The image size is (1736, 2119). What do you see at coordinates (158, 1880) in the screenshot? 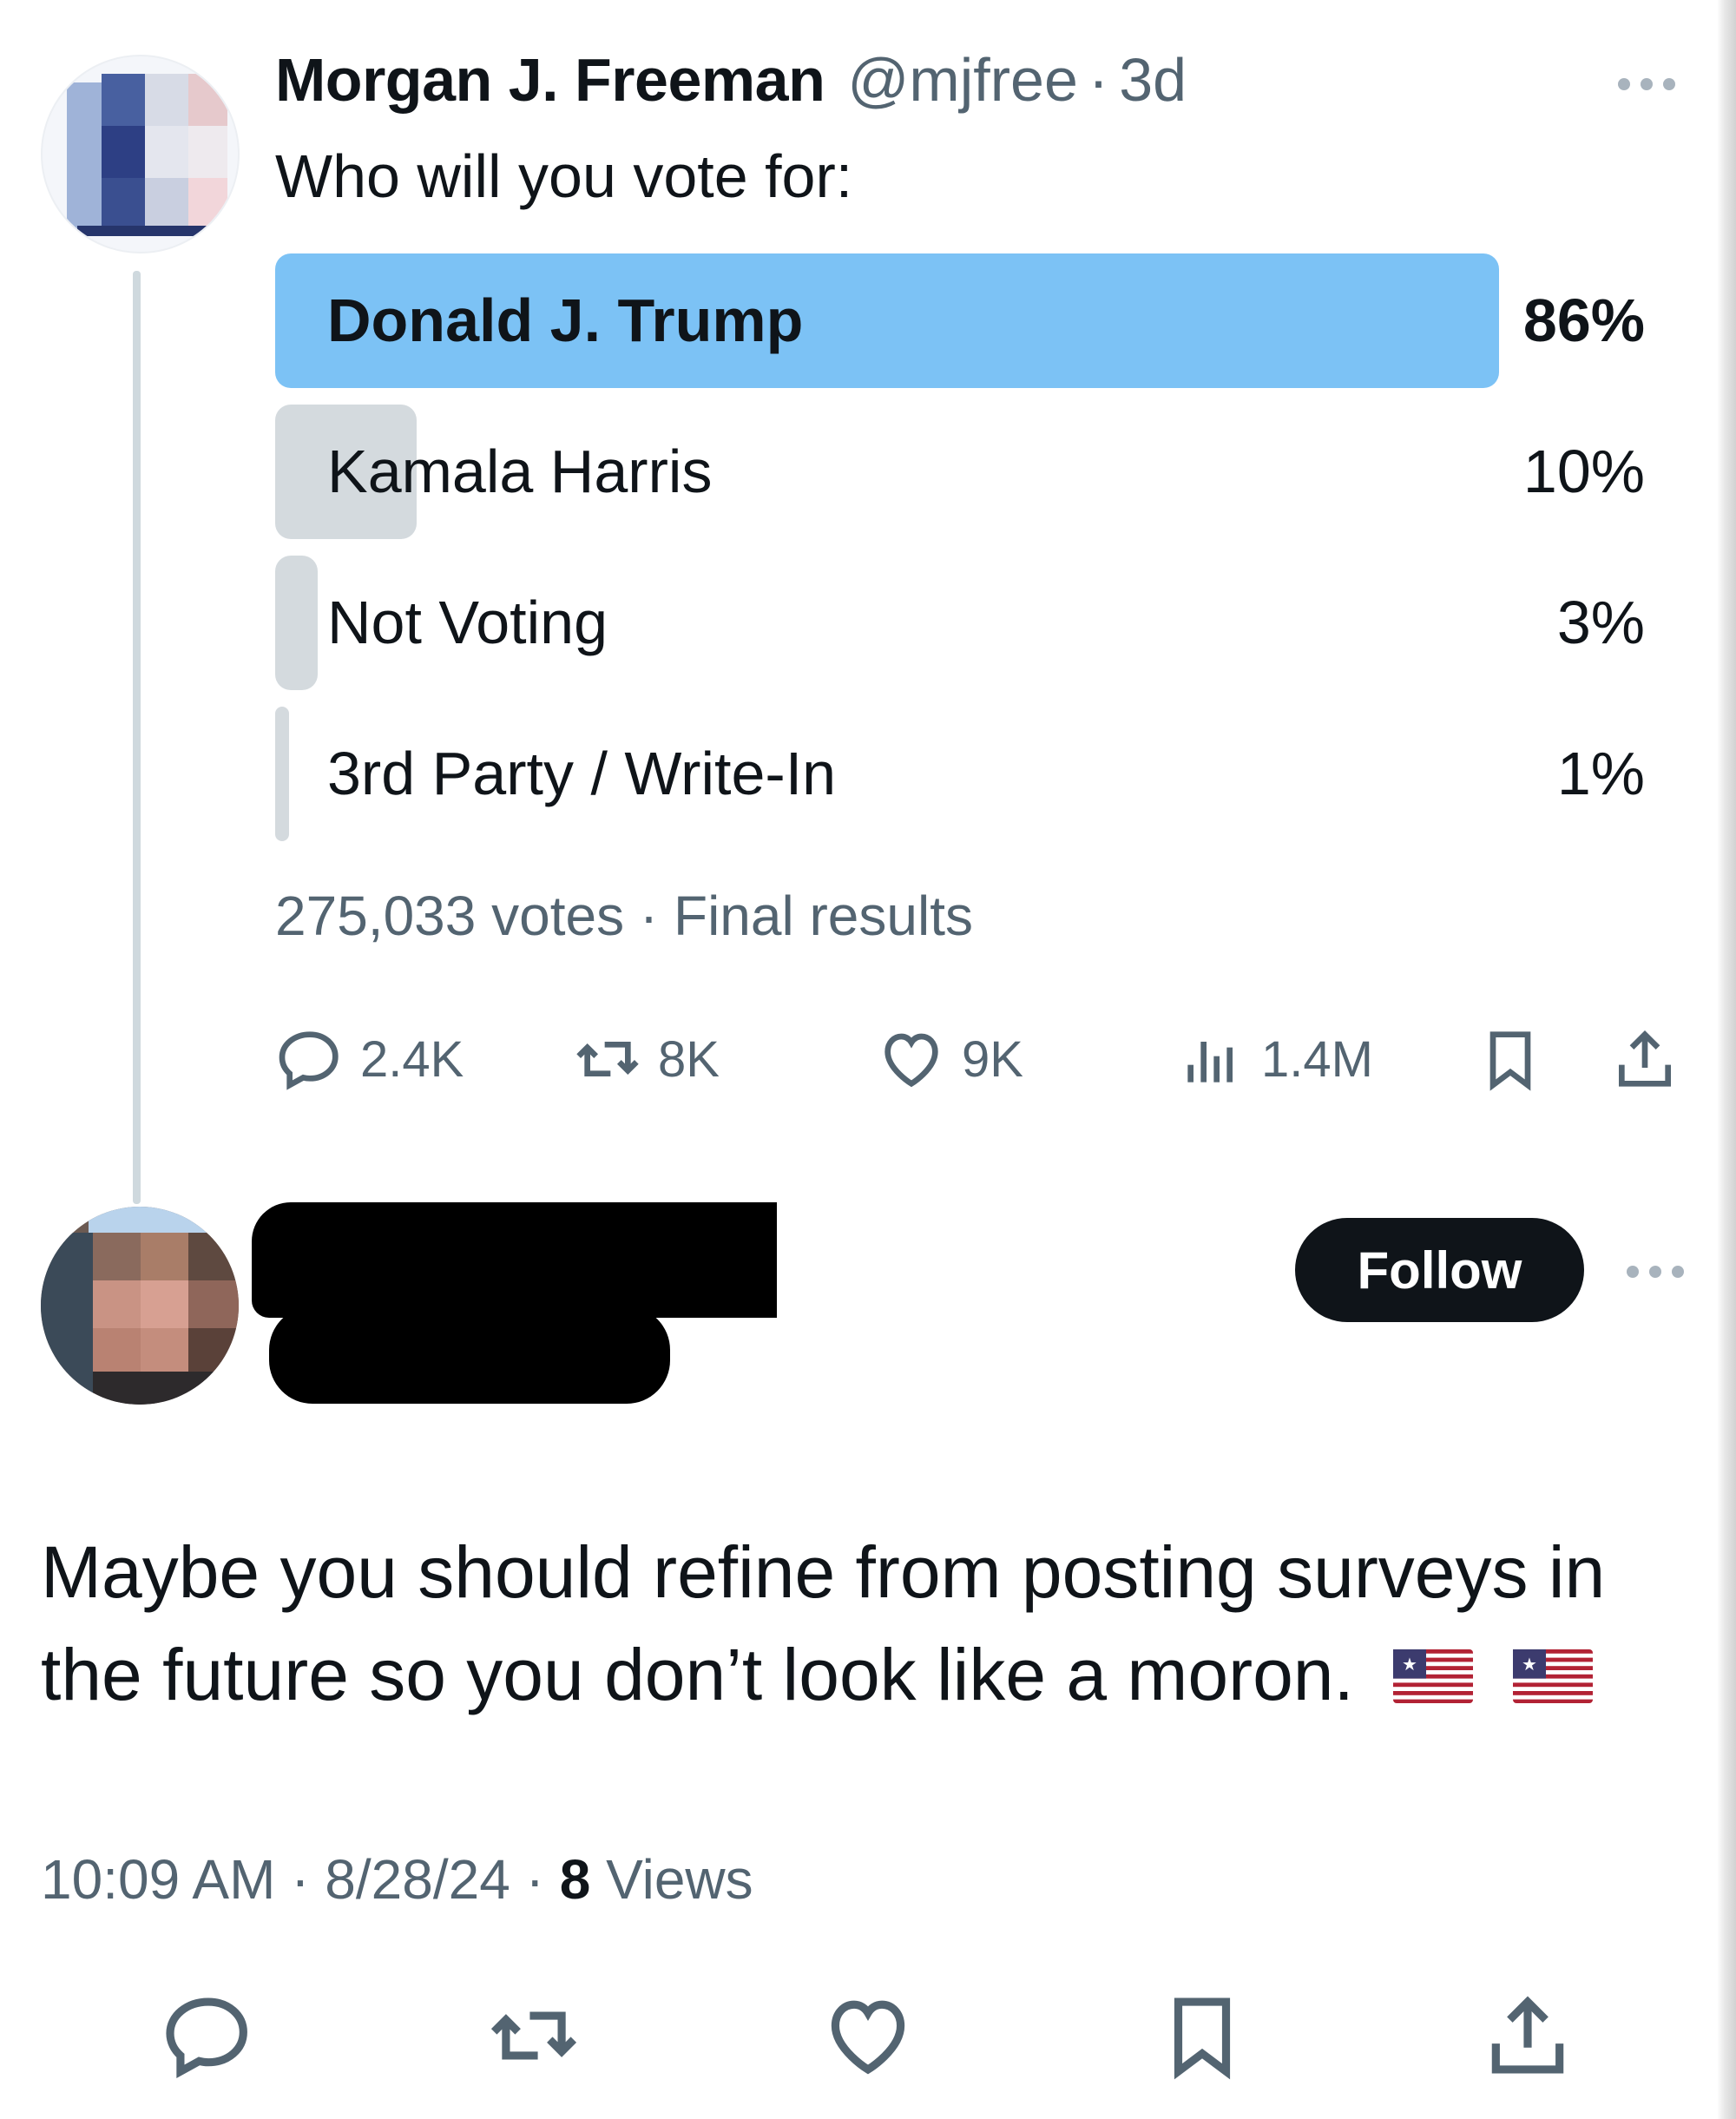
I see `reply-time: 10:09 AM` at bounding box center [158, 1880].